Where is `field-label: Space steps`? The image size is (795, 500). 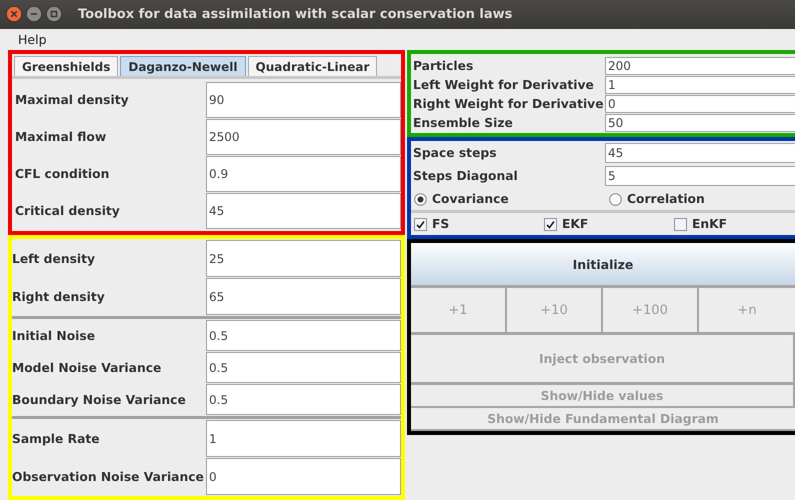 field-label: Space steps is located at coordinates (455, 153).